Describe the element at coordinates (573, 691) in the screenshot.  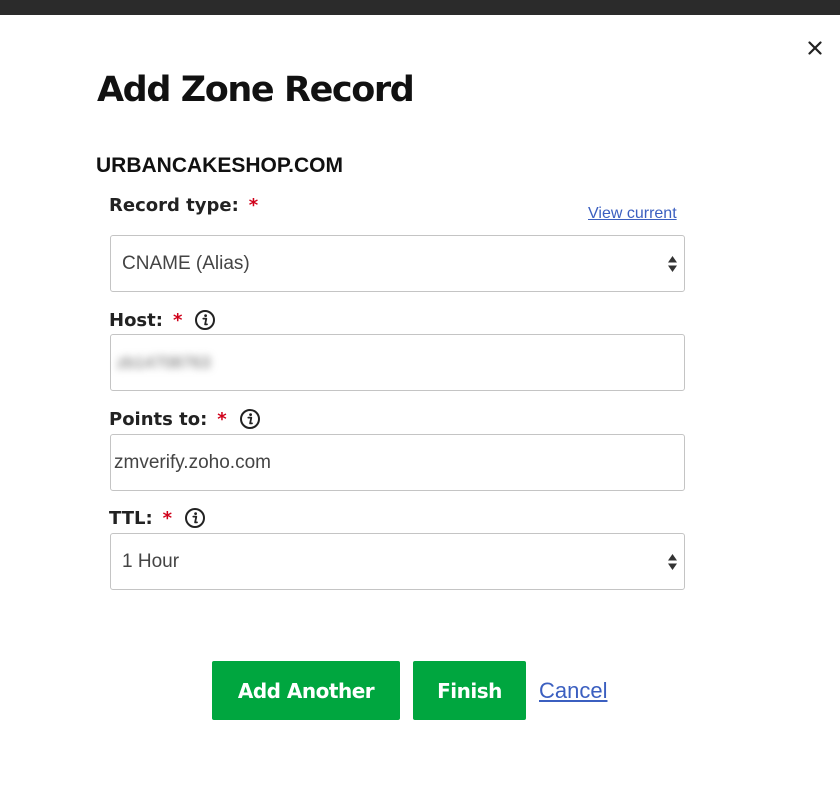
I see `cancel-link: Cancel` at that location.